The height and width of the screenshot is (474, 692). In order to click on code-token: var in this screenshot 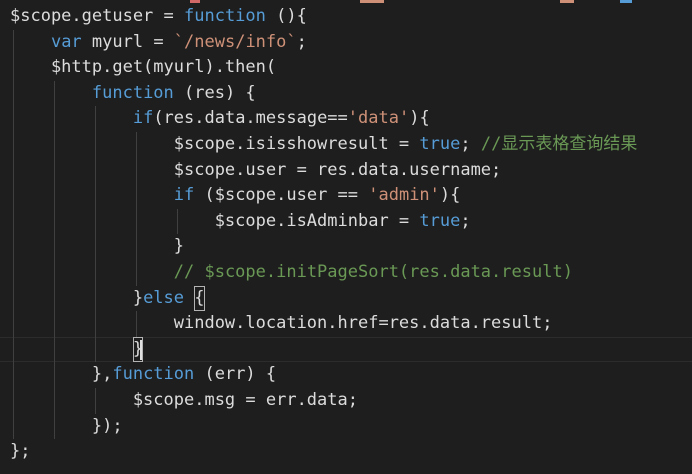, I will do `click(66, 41)`.